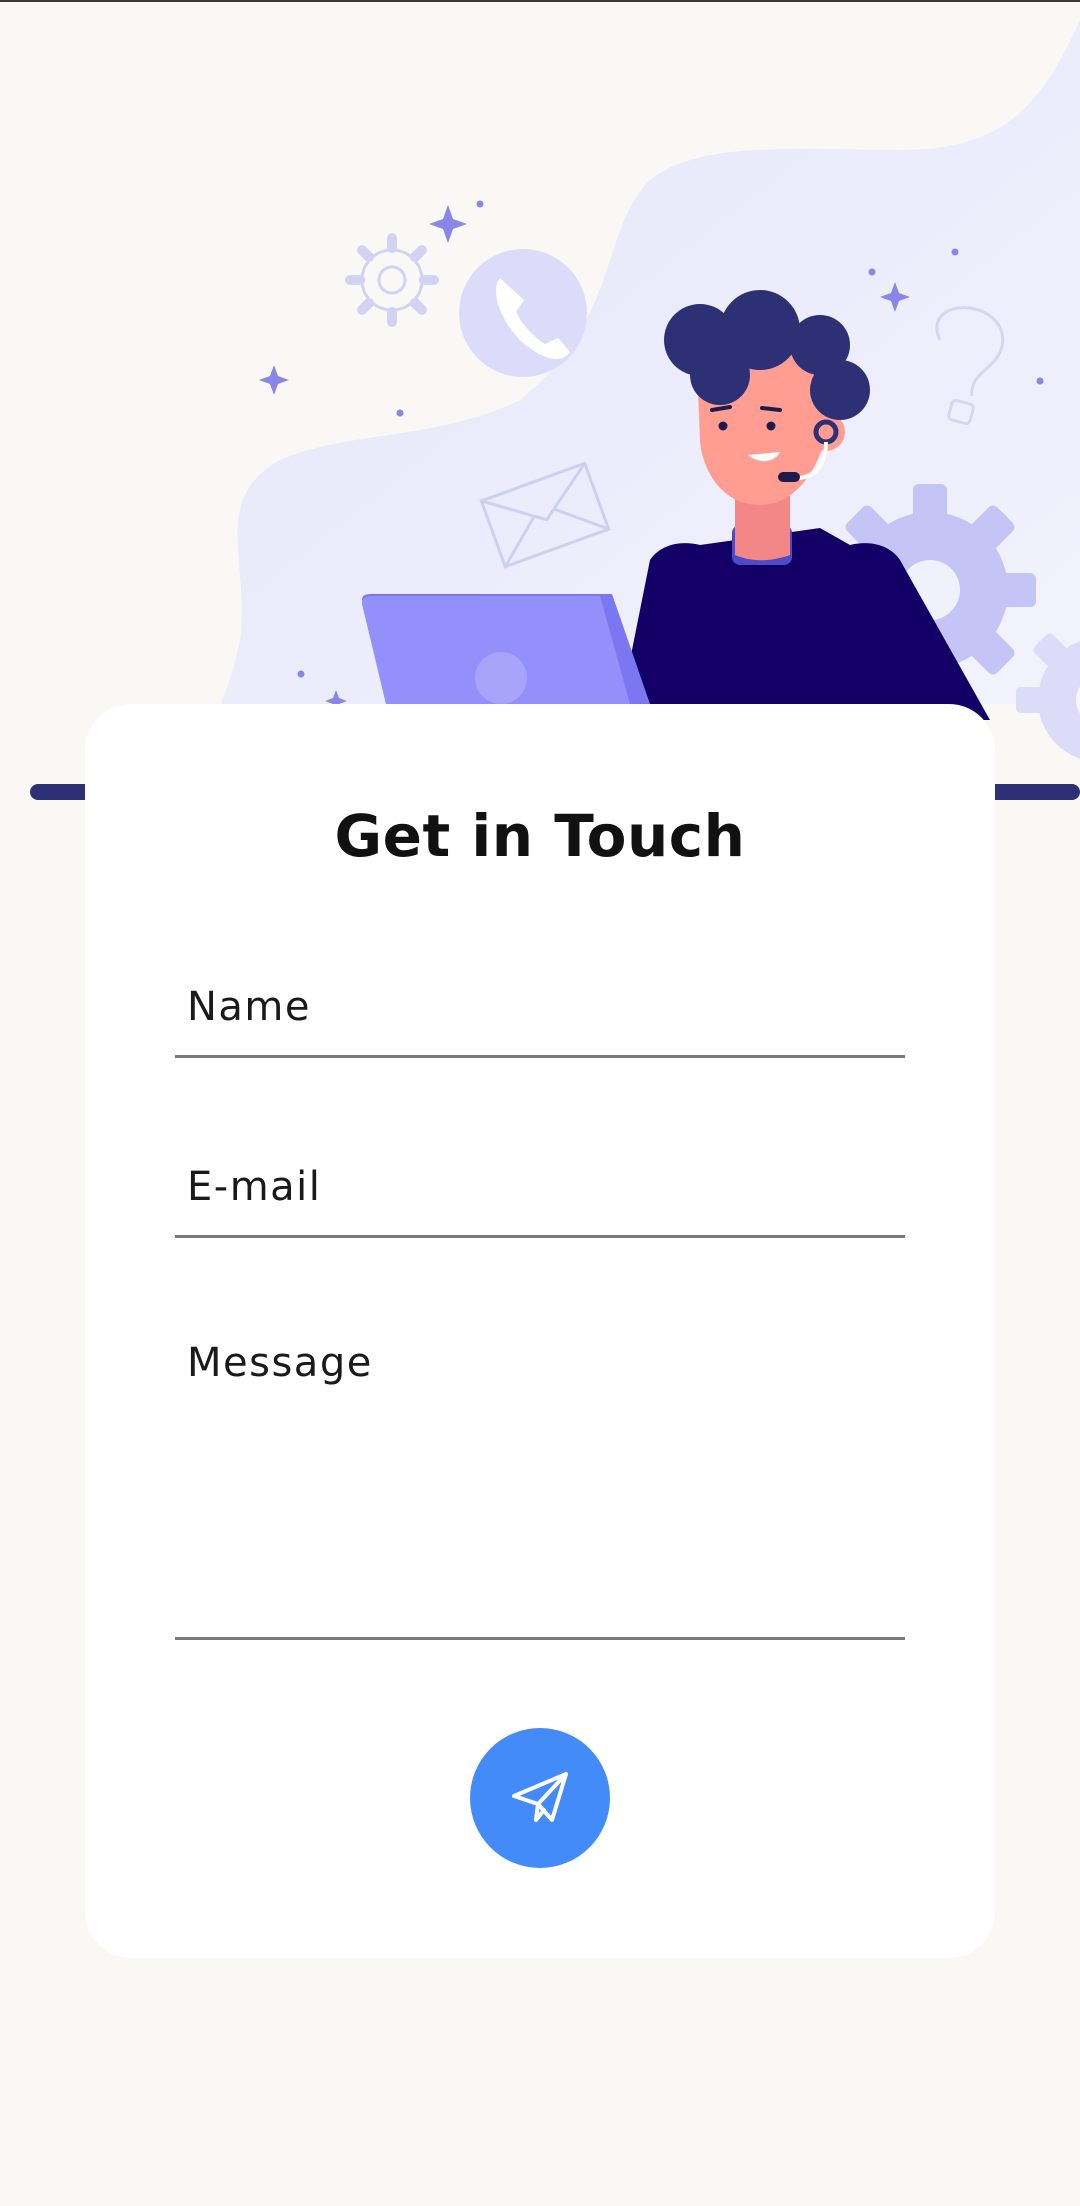  What do you see at coordinates (280, 1363) in the screenshot?
I see `message-placeholder: Message` at bounding box center [280, 1363].